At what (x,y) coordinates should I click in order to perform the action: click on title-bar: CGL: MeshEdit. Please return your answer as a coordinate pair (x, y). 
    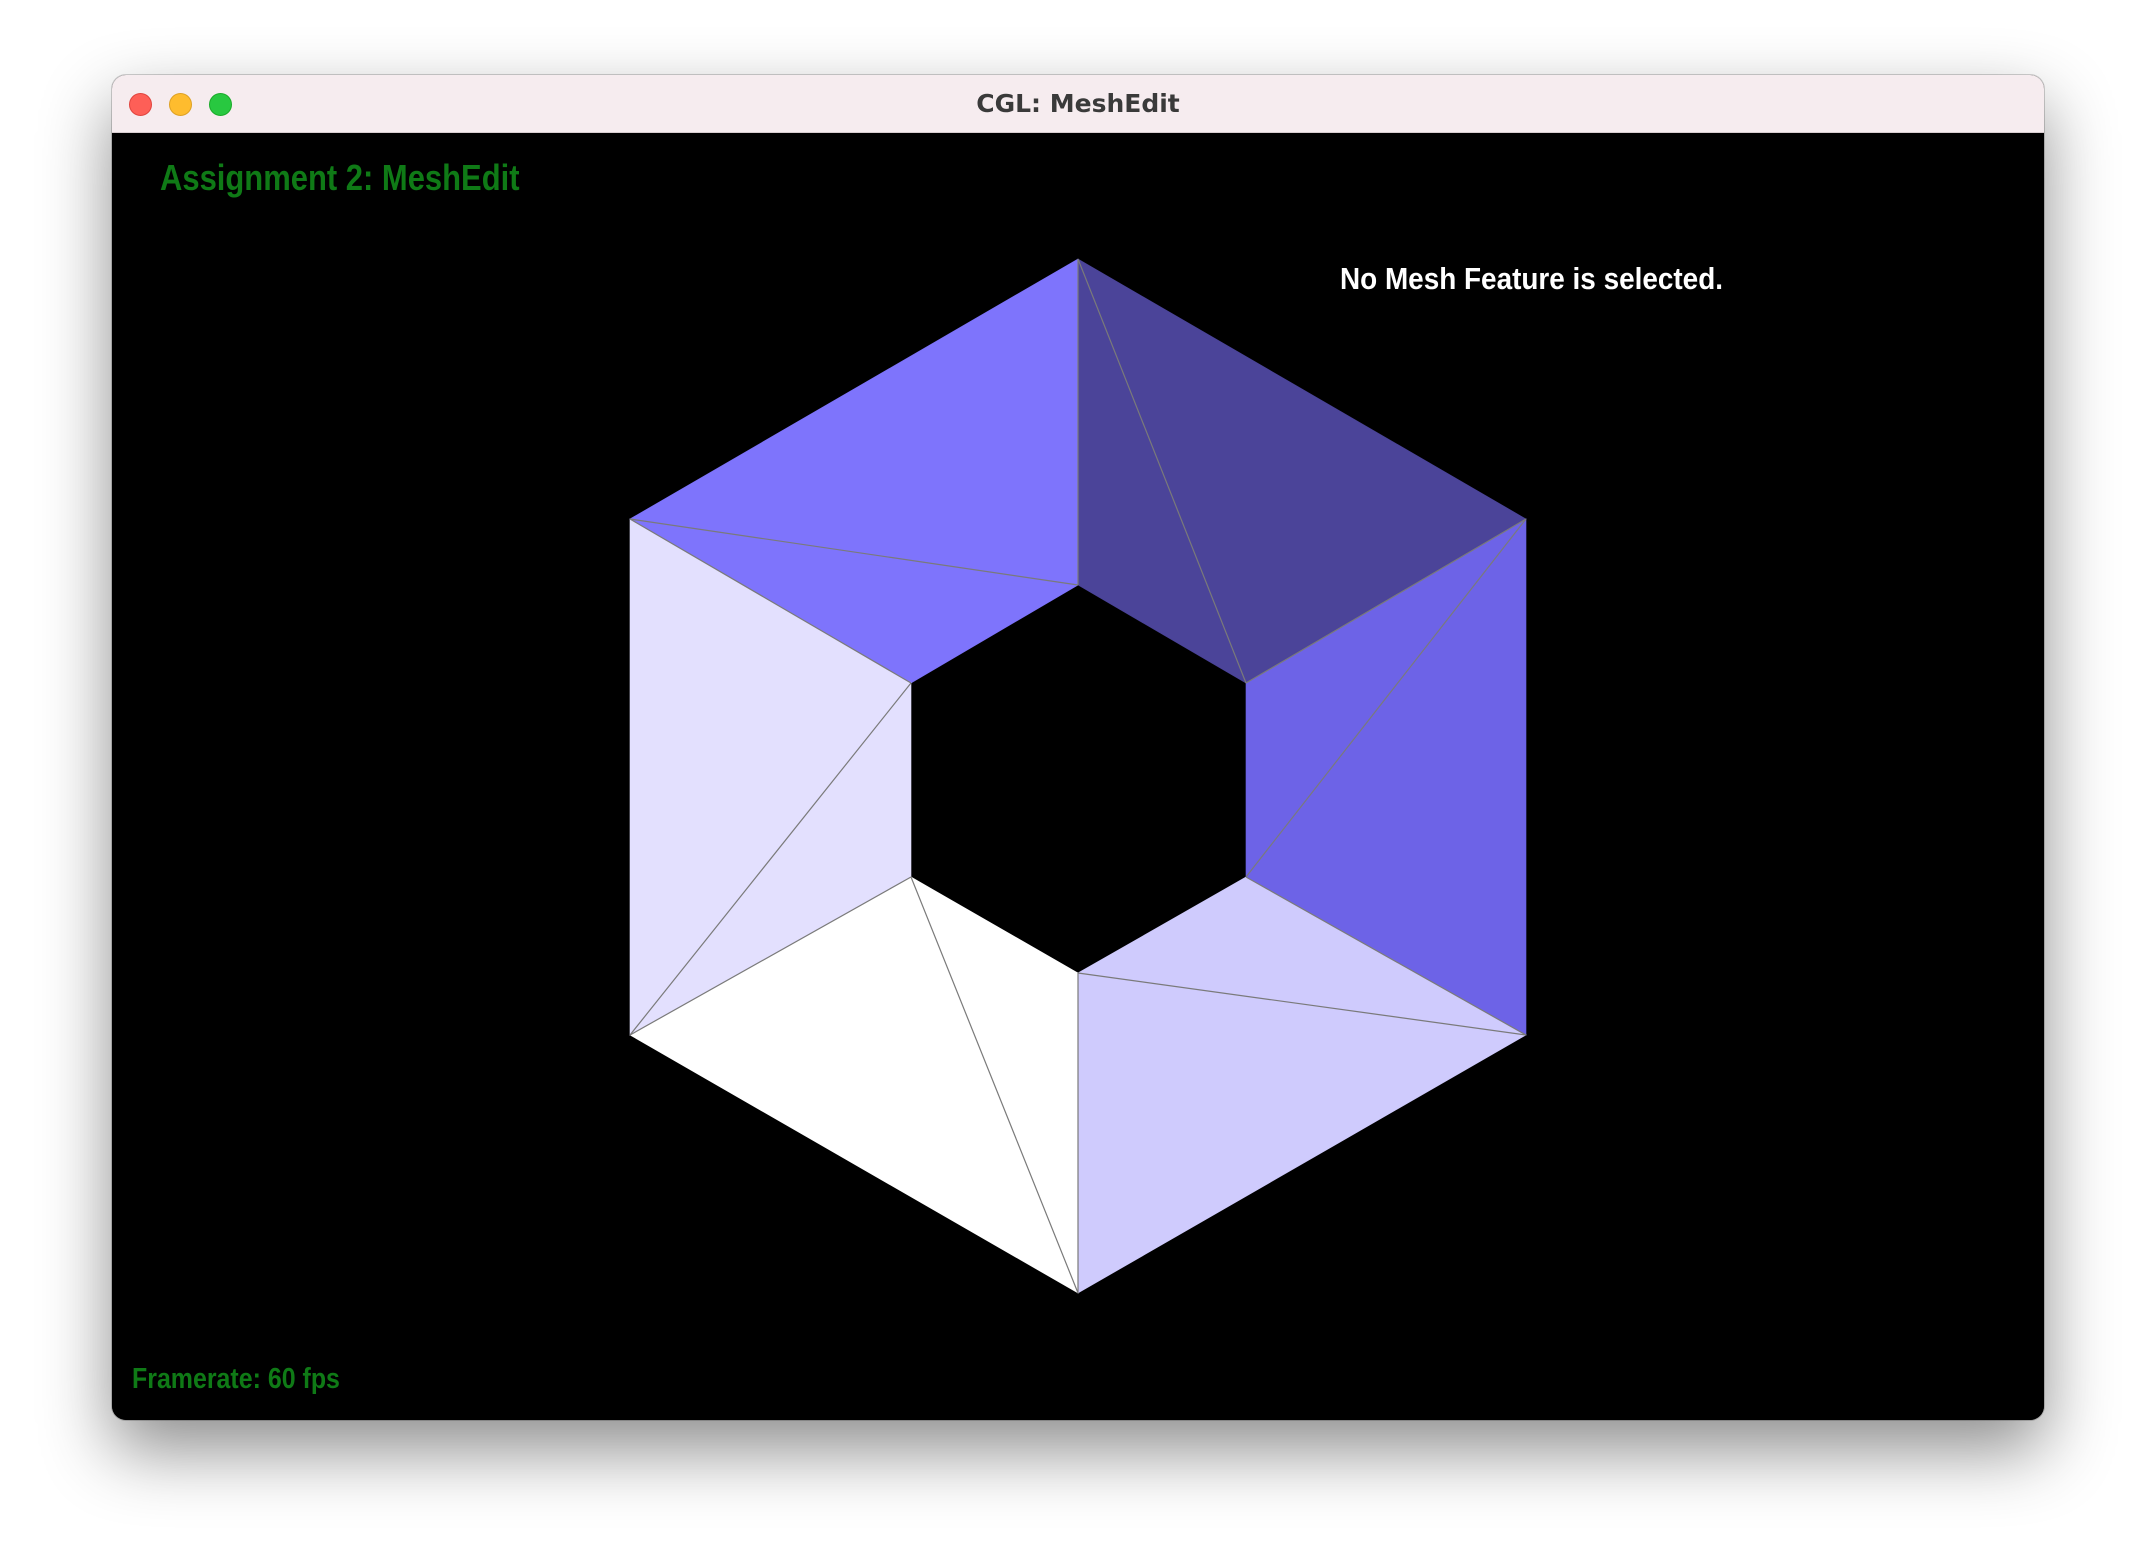
    Looking at the image, I should click on (1078, 104).